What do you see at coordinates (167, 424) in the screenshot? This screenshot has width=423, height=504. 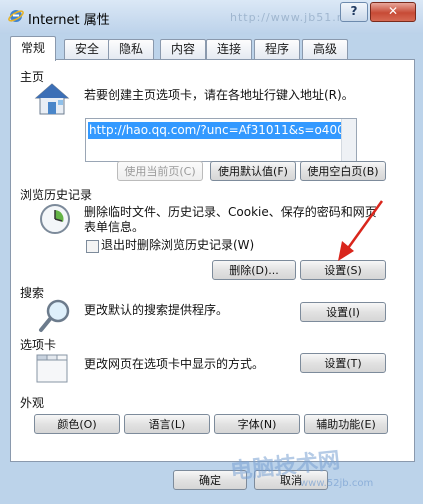 I see `languages-button: 语言(L)` at bounding box center [167, 424].